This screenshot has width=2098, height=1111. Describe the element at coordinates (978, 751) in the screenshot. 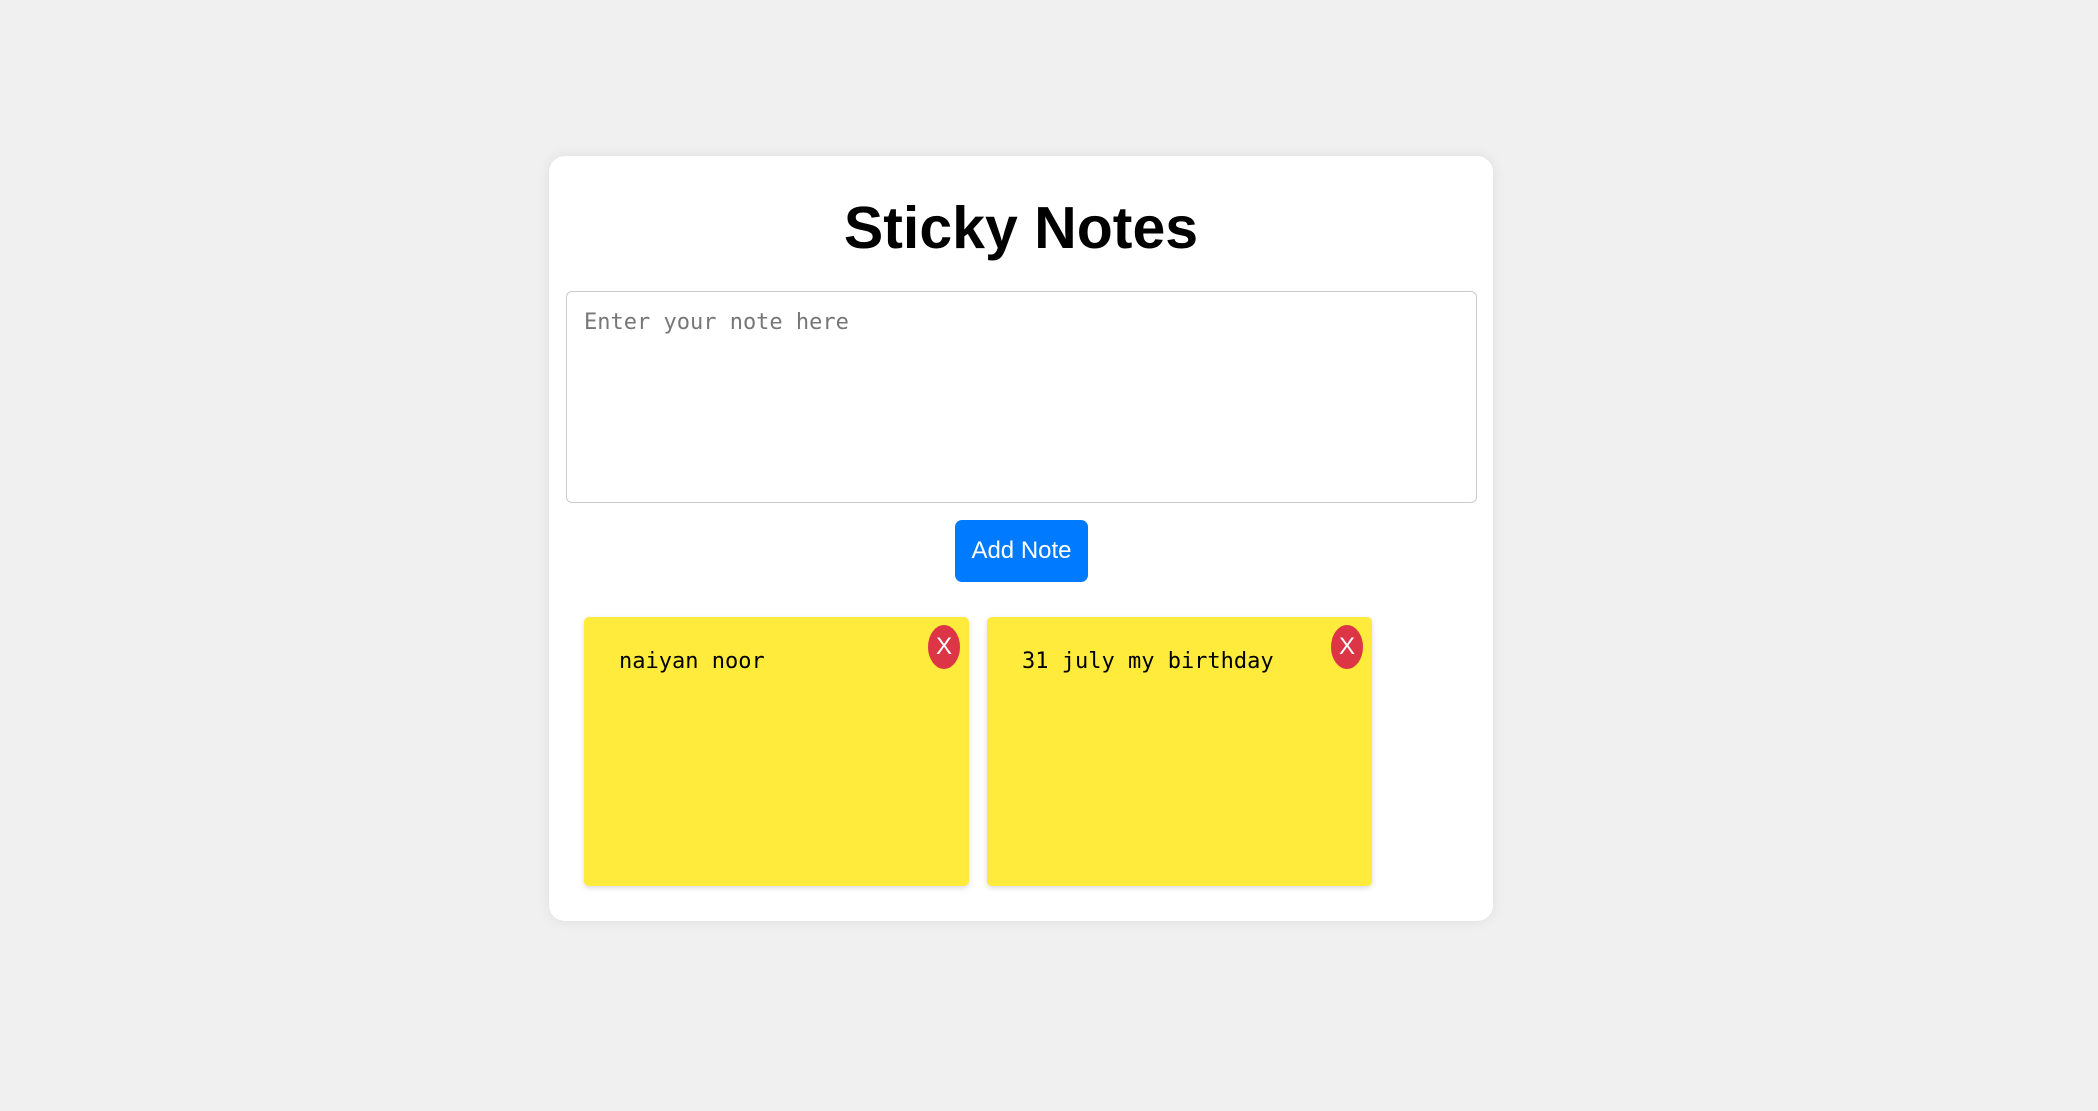

I see `notes-list: naiyan noor X 31 july my birthday X` at that location.